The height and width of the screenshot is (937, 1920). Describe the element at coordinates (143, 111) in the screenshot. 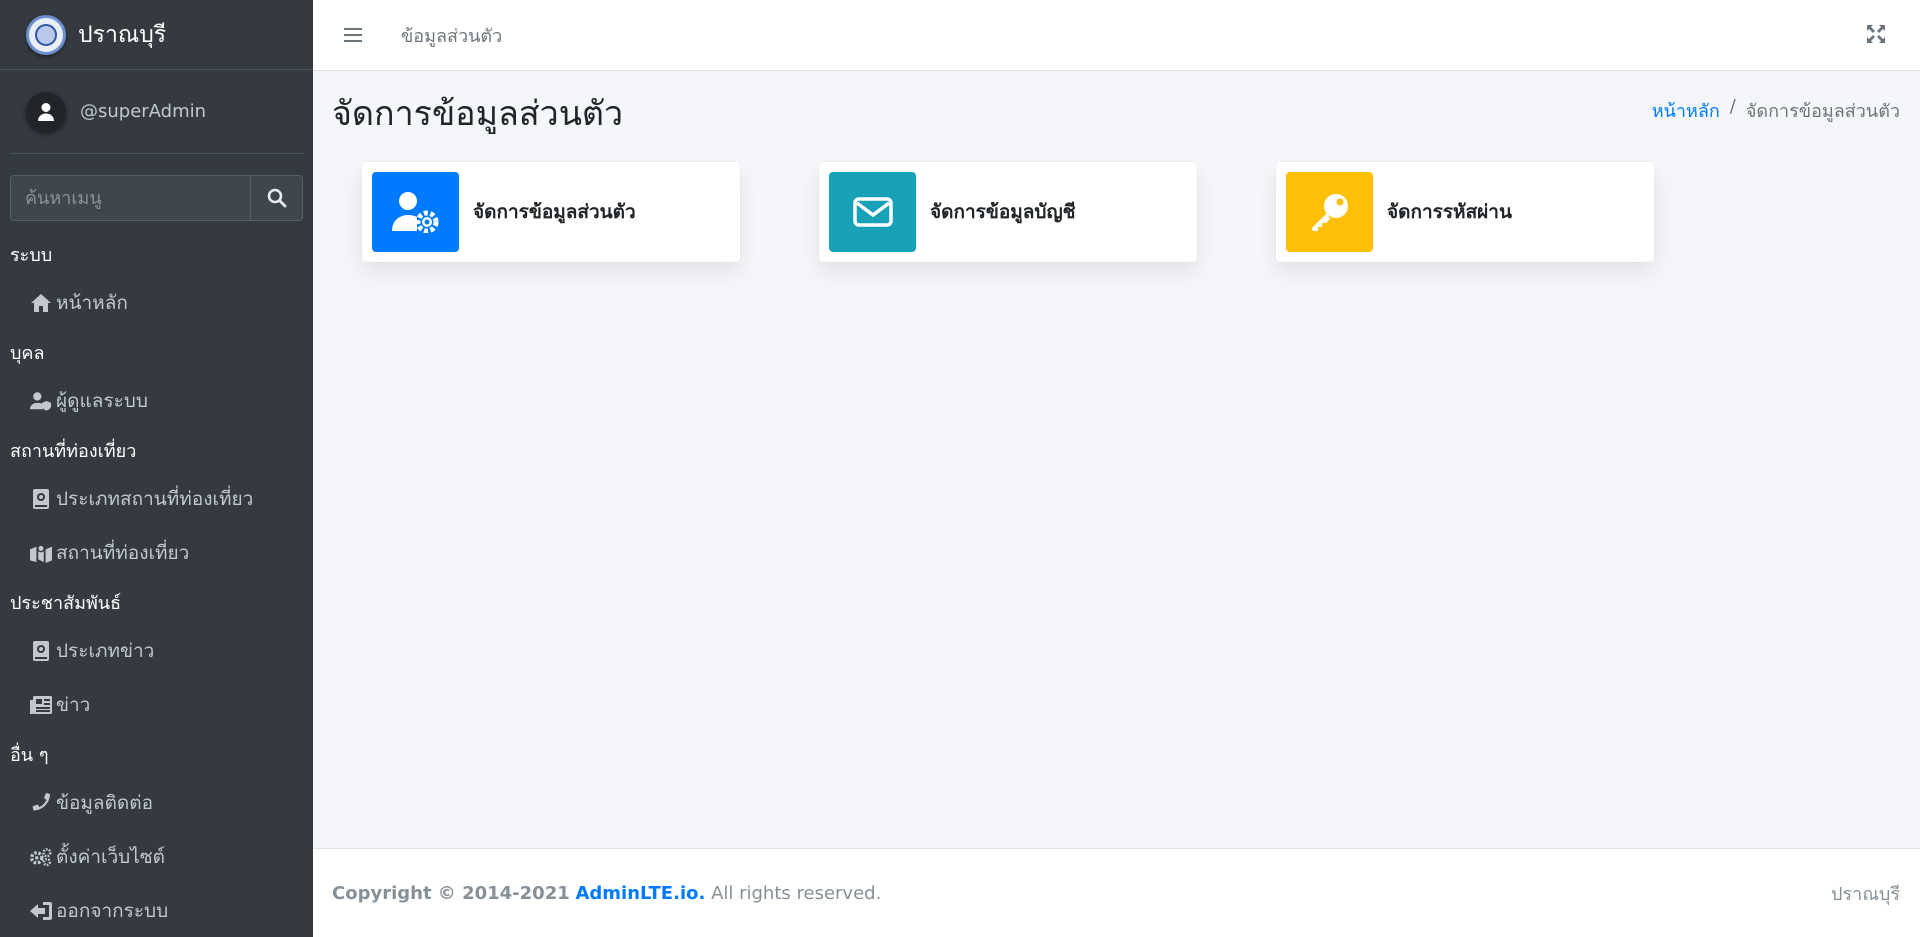

I see `user-name: @superAdmin` at that location.